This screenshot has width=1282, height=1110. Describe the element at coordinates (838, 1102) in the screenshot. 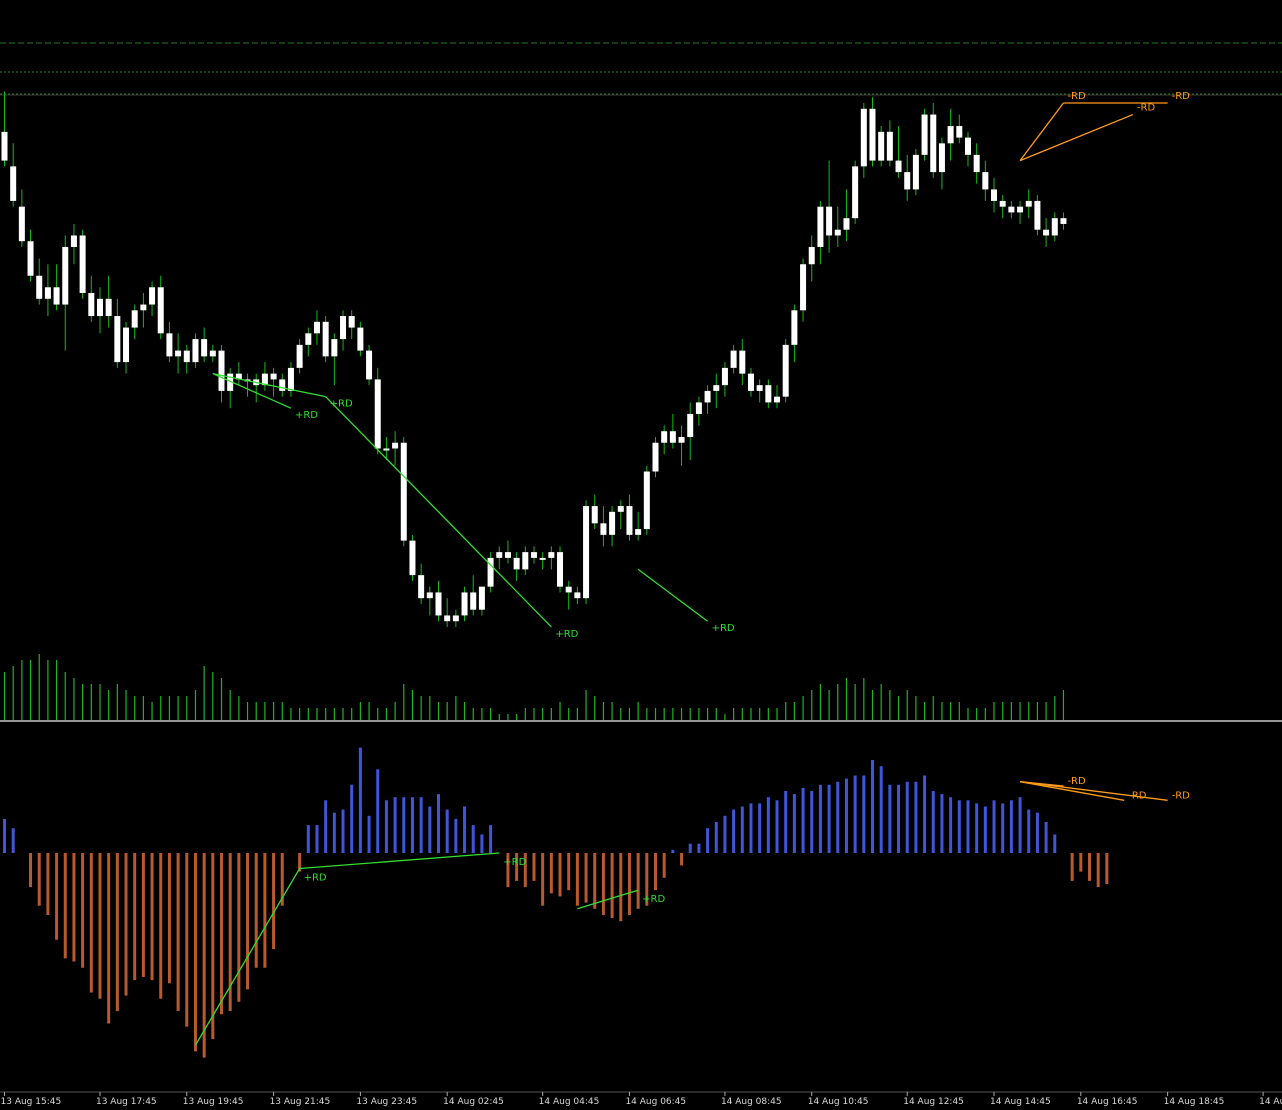

I see `time-tick-label: 14 Aug 10:45` at that location.